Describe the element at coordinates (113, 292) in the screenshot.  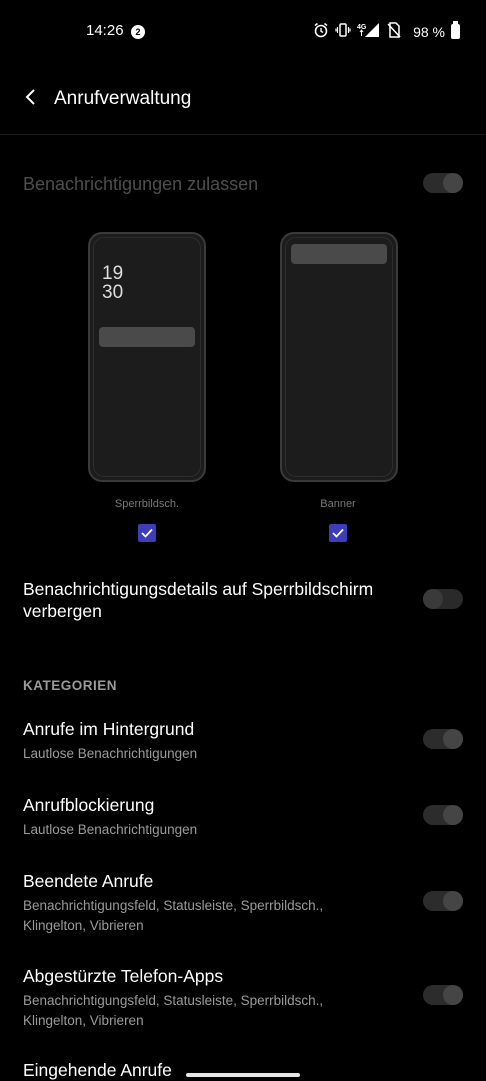
I see `preview-clock-minute: 30` at that location.